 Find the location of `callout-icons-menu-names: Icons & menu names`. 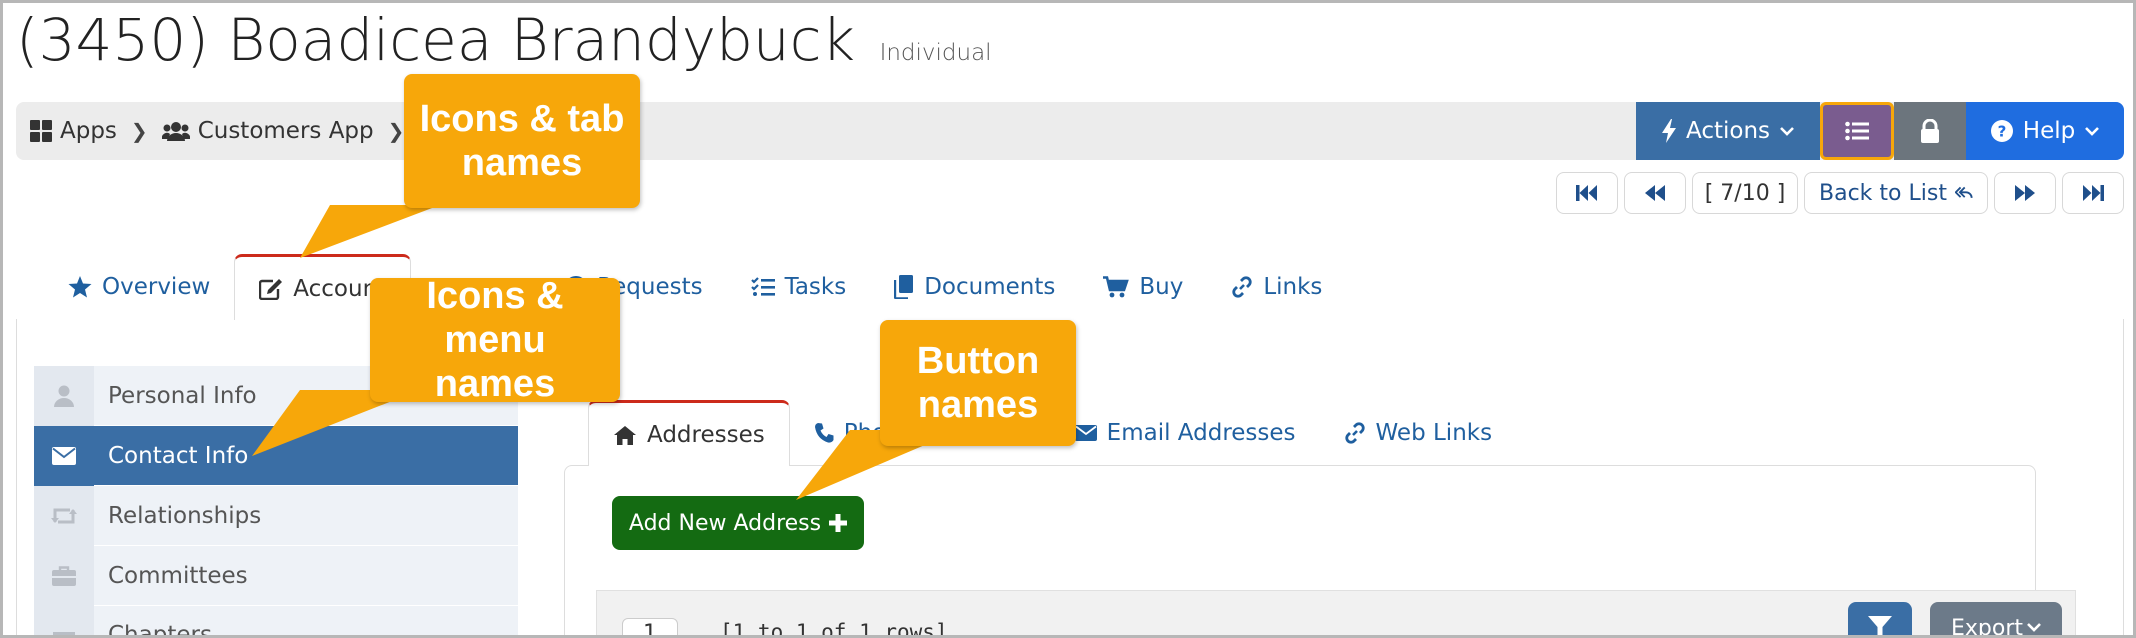

callout-icons-menu-names: Icons & menu names is located at coordinates (495, 340).